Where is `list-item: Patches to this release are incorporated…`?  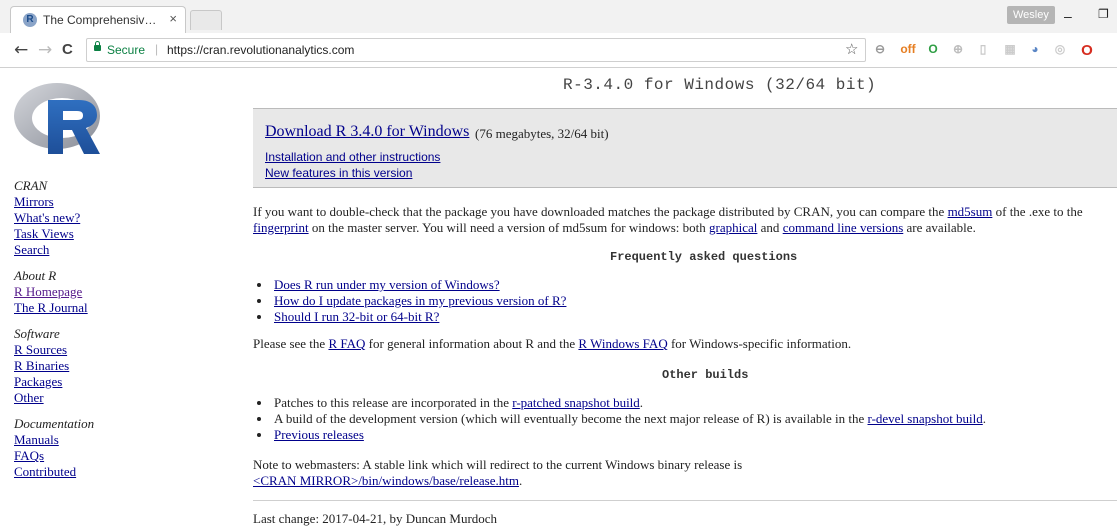 list-item: Patches to this release are incorporated… is located at coordinates (629, 403).